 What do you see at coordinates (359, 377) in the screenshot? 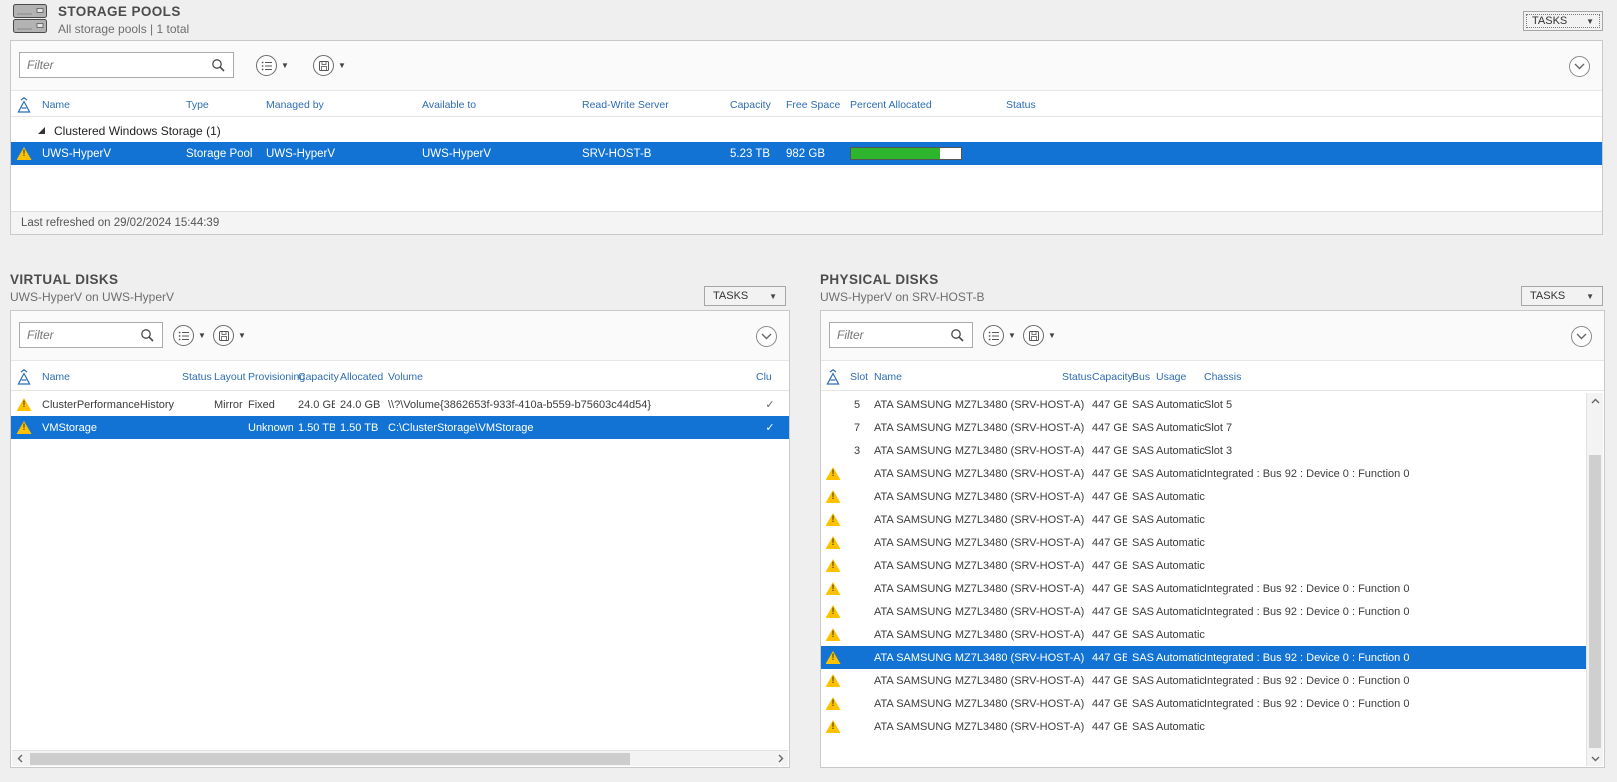
I see `column-header-allocated: Allocated` at bounding box center [359, 377].